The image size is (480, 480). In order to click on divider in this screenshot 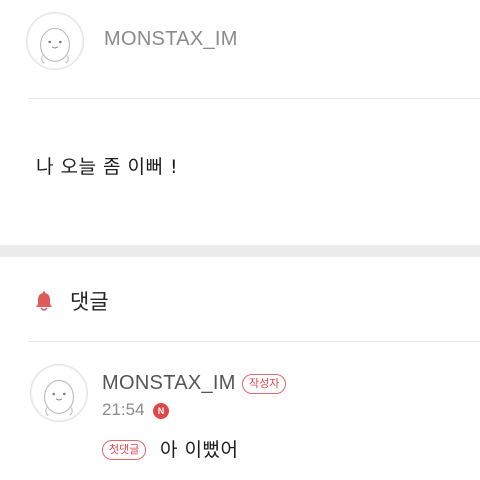, I will do `click(254, 98)`.